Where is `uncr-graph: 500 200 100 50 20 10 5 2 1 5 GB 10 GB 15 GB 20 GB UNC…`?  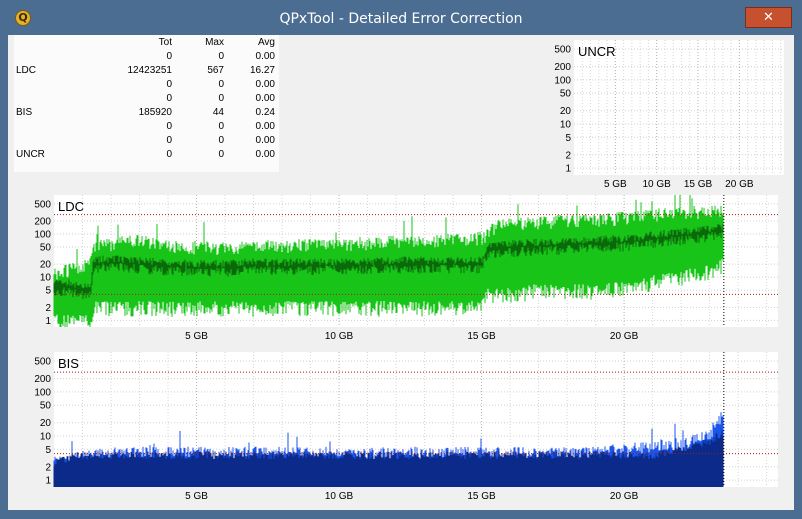
uncr-graph: 500 200 100 50 20 10 5 2 1 5 GB 10 GB 15 GB 20 GB UNC… is located at coordinates (663, 116).